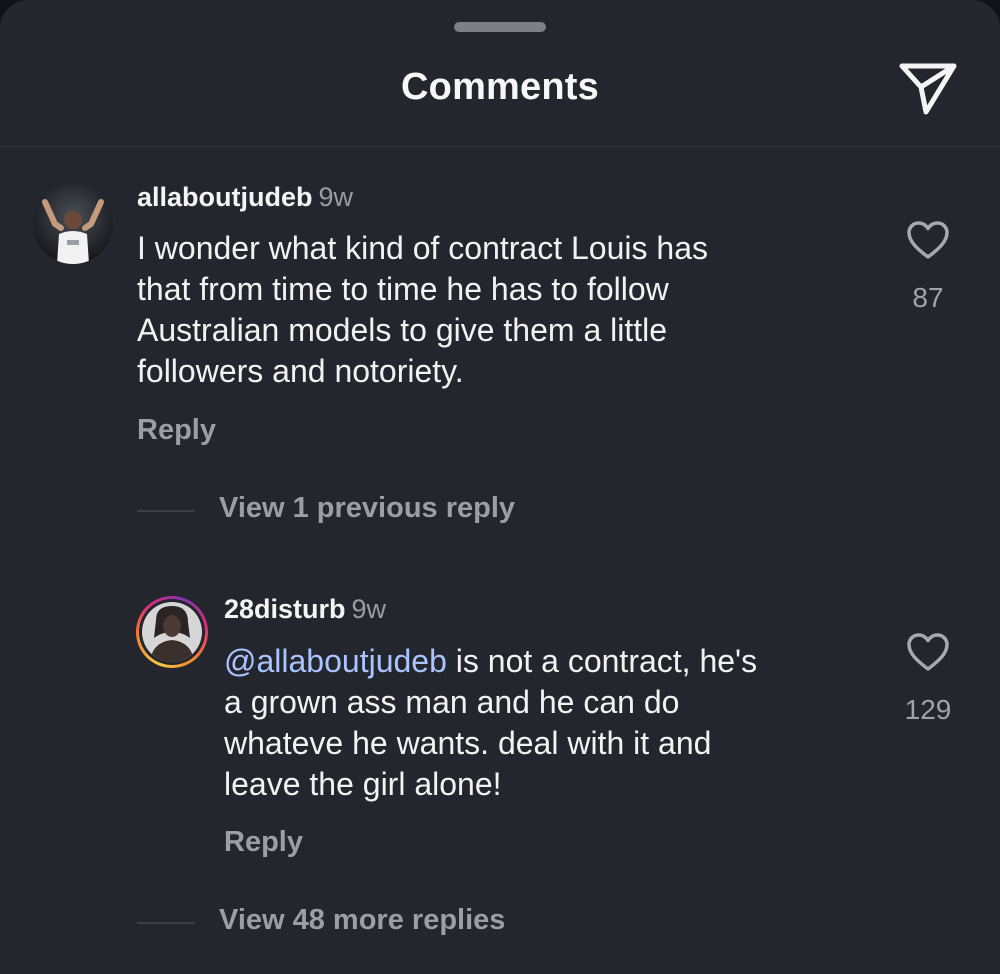 The image size is (1000, 974). I want to click on paper-plane-icon, so click(928, 89).